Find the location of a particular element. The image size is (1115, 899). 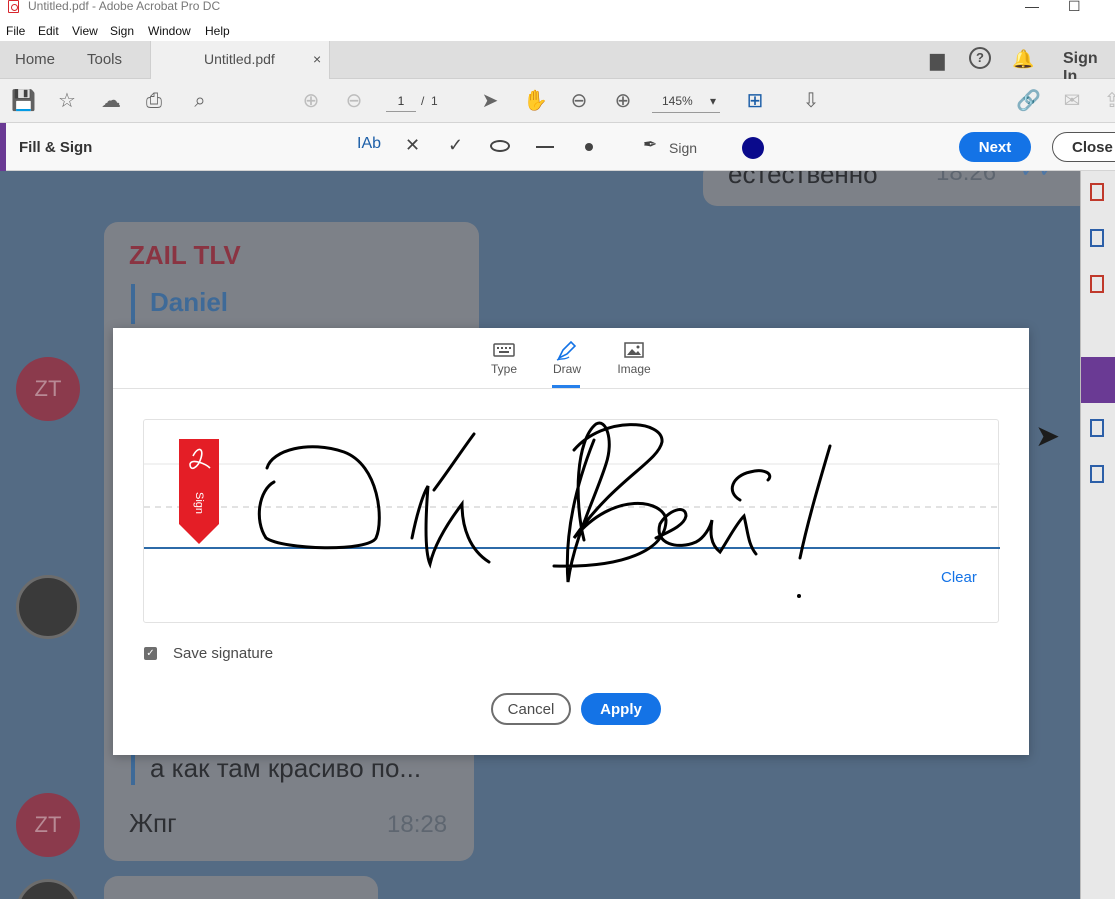

tab-type-label: Type is located at coordinates (503, 369).